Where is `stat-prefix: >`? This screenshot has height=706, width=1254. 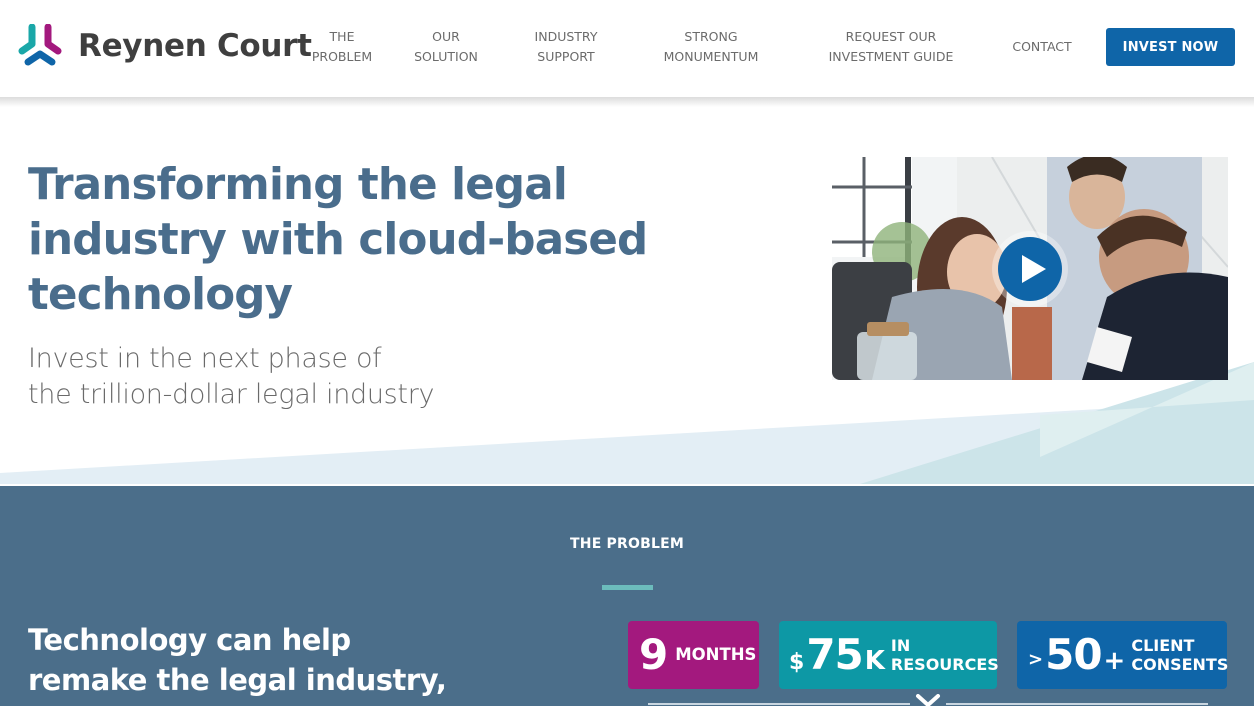 stat-prefix: > is located at coordinates (1036, 659).